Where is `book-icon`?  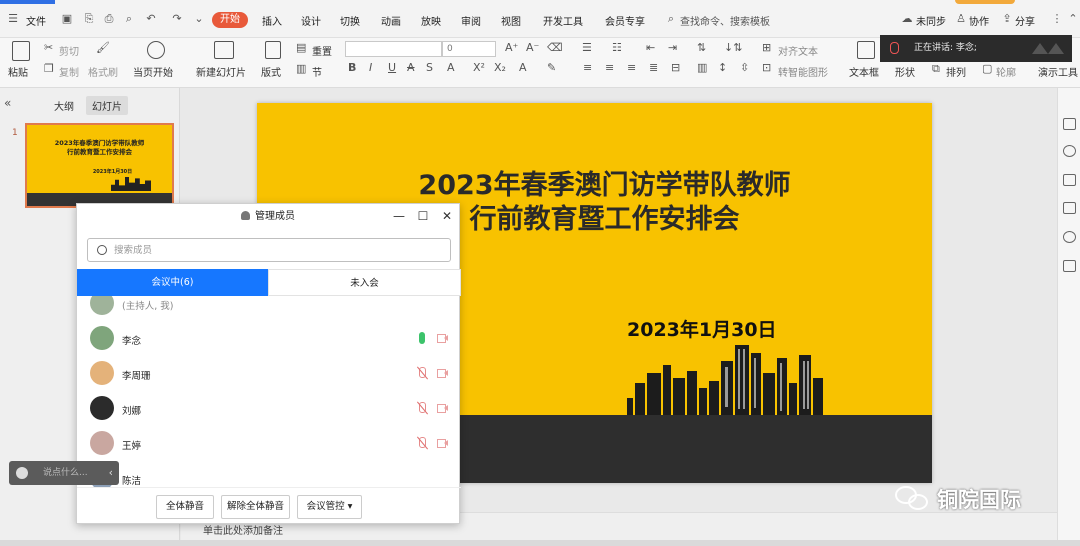
book-icon is located at coordinates (1069, 266).